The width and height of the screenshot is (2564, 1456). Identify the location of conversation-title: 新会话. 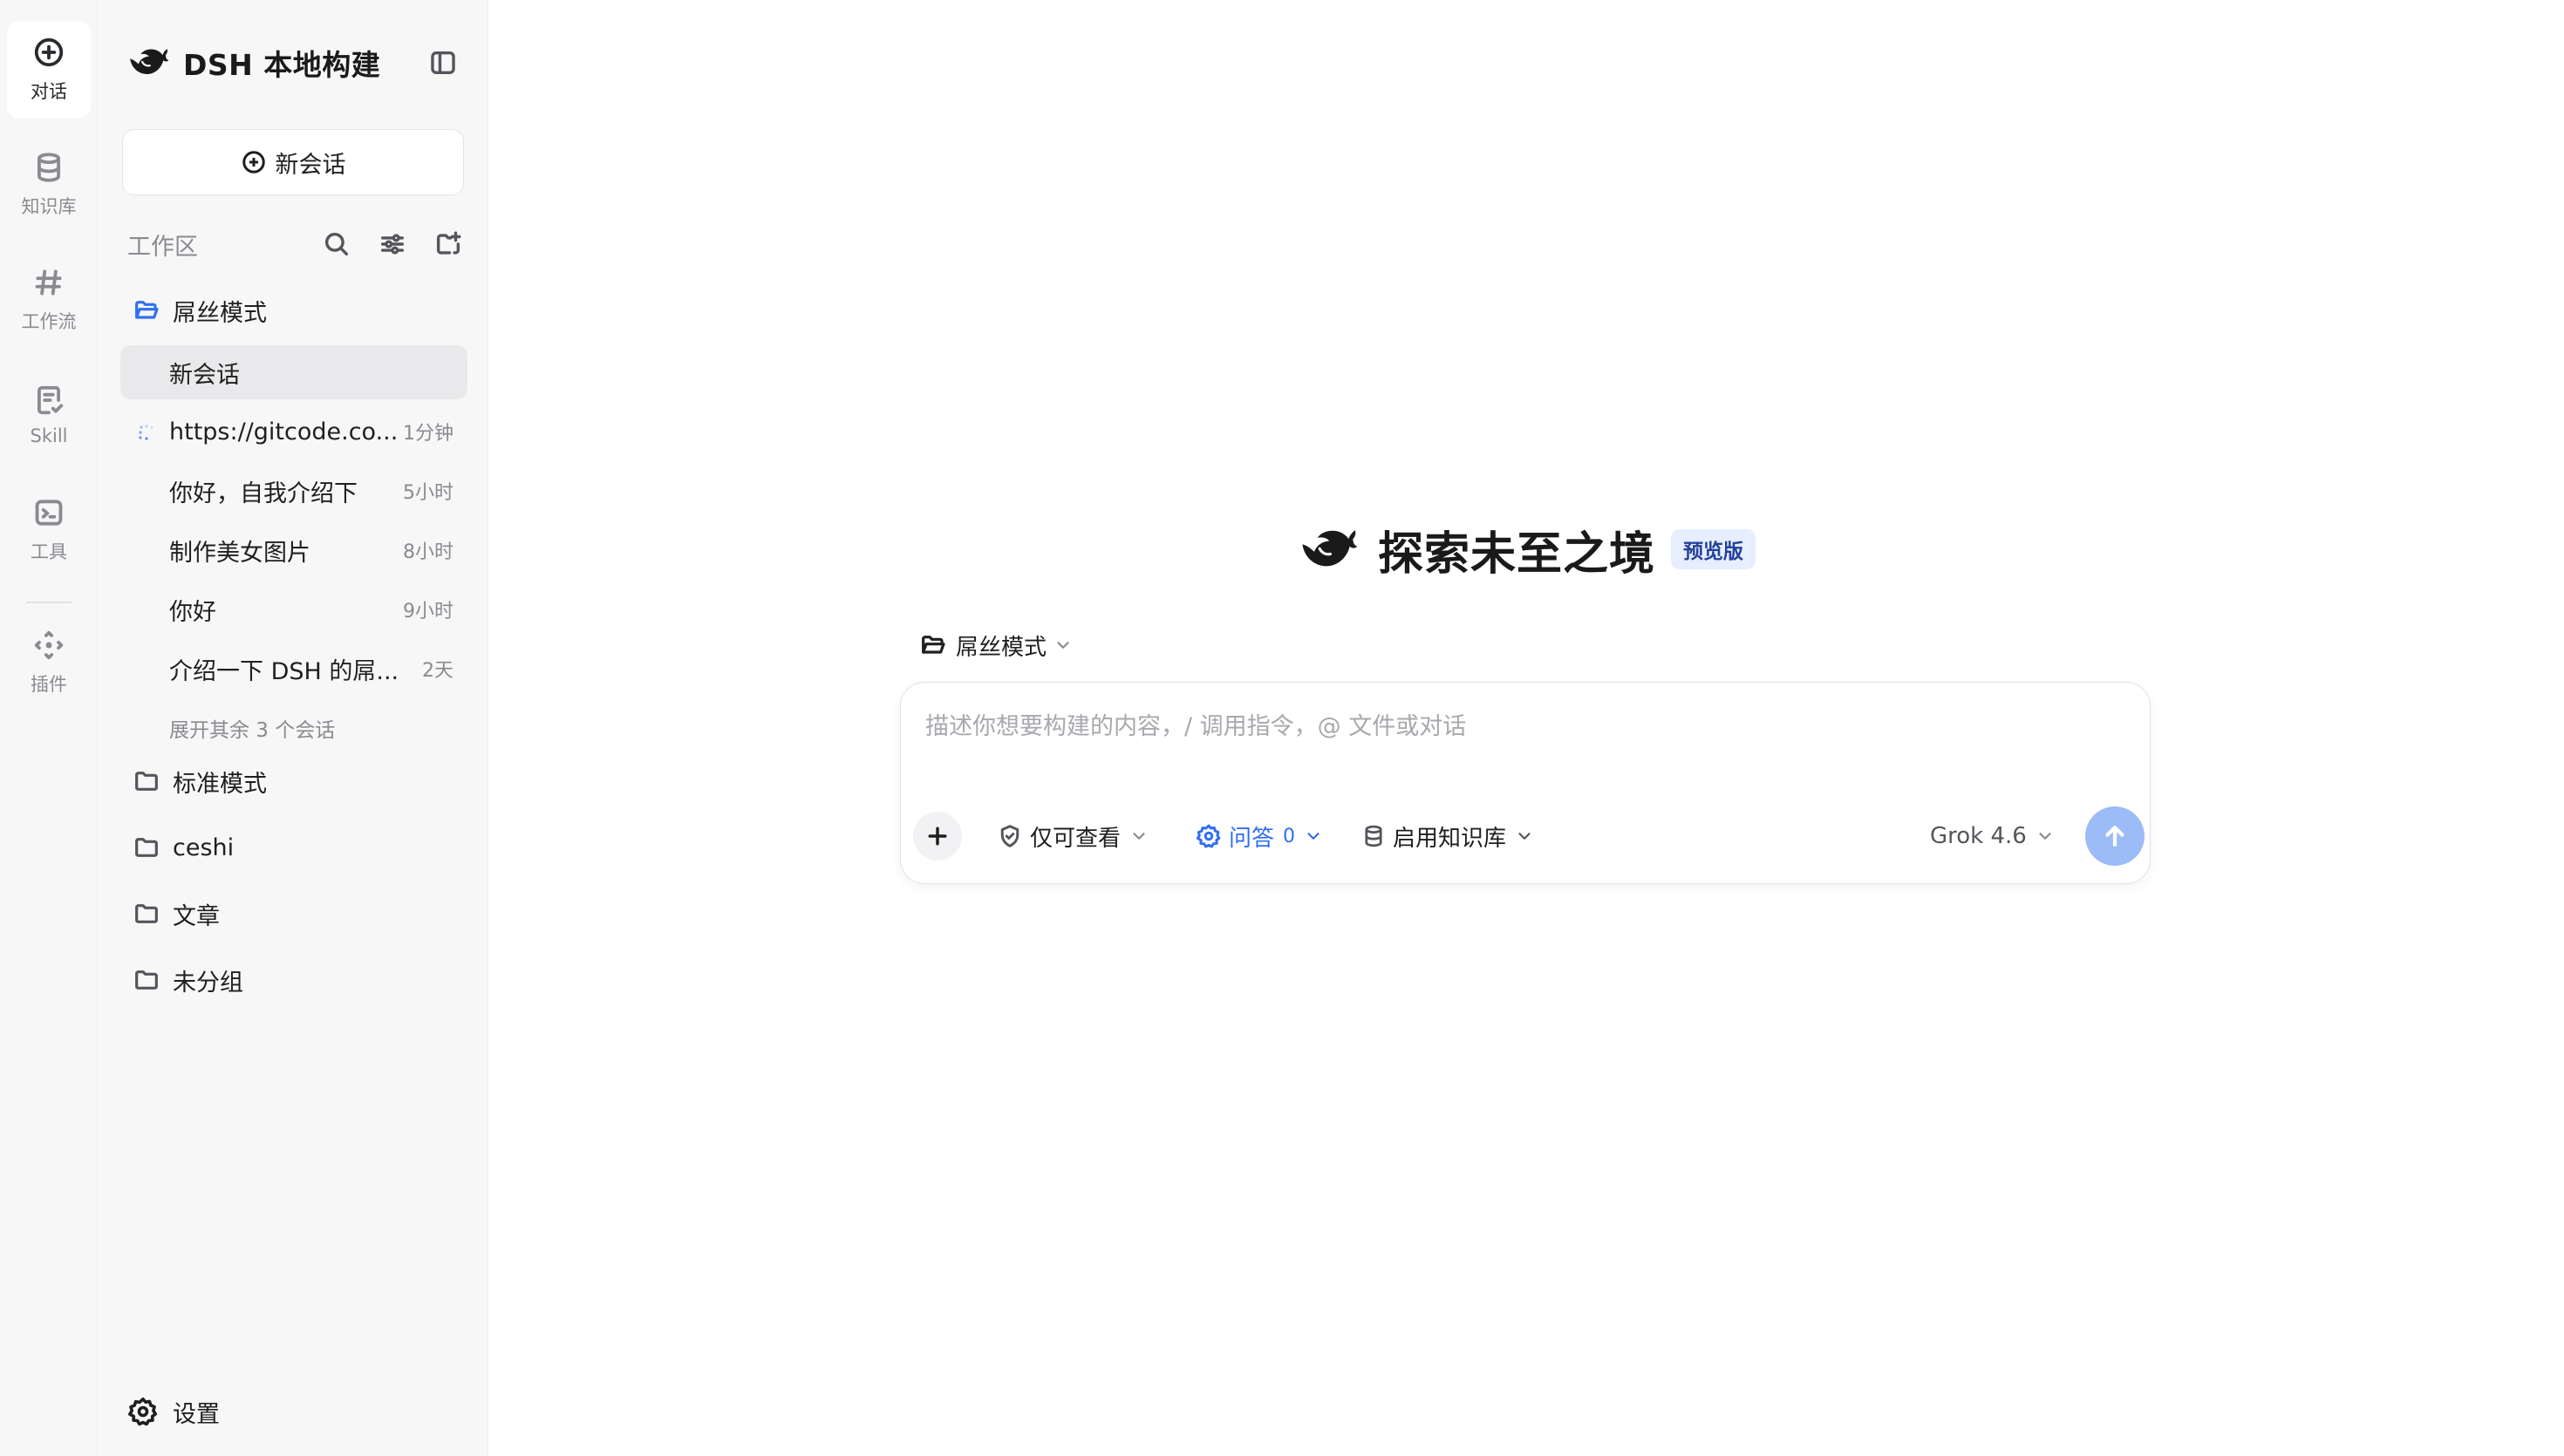
(204, 375).